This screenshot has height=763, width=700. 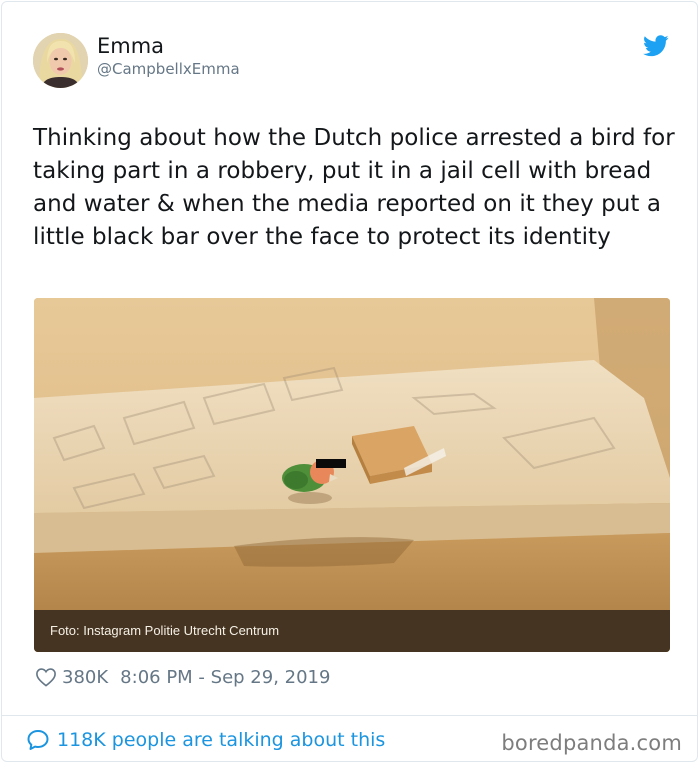 What do you see at coordinates (46, 677) in the screenshot?
I see `heart-icon` at bounding box center [46, 677].